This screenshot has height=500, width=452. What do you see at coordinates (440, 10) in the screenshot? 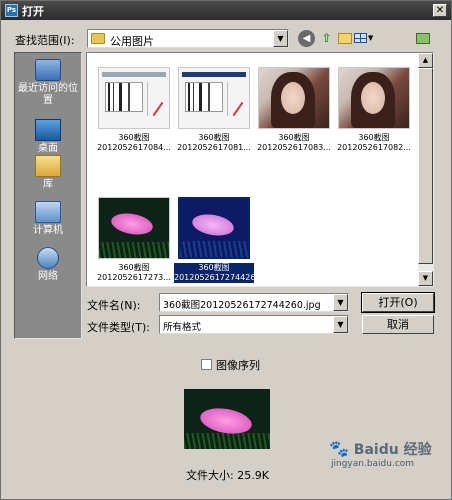
I see `close-button: ✕` at bounding box center [440, 10].